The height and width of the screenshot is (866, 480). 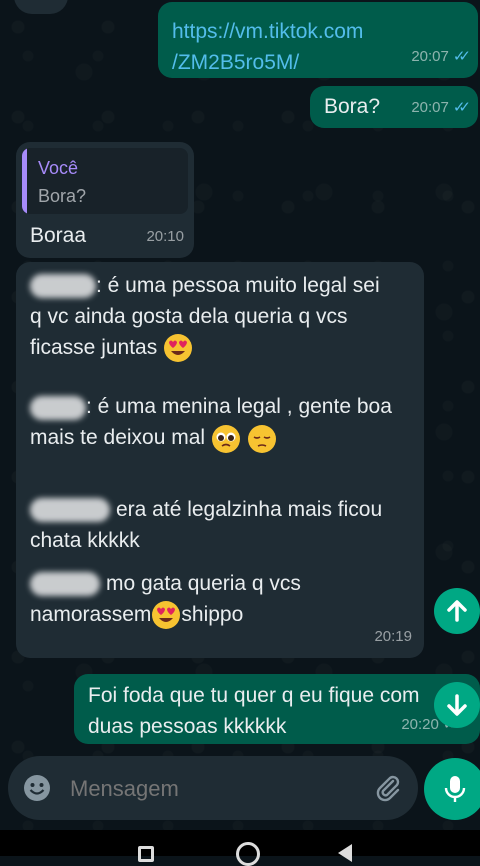 I want to click on message-text: Bora?, so click(x=352, y=106).